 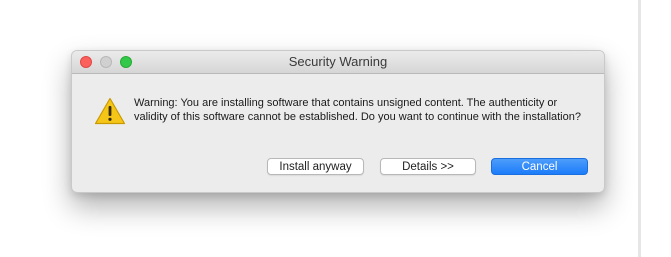 What do you see at coordinates (315, 166) in the screenshot?
I see `install-anyway-button: Install anyway` at bounding box center [315, 166].